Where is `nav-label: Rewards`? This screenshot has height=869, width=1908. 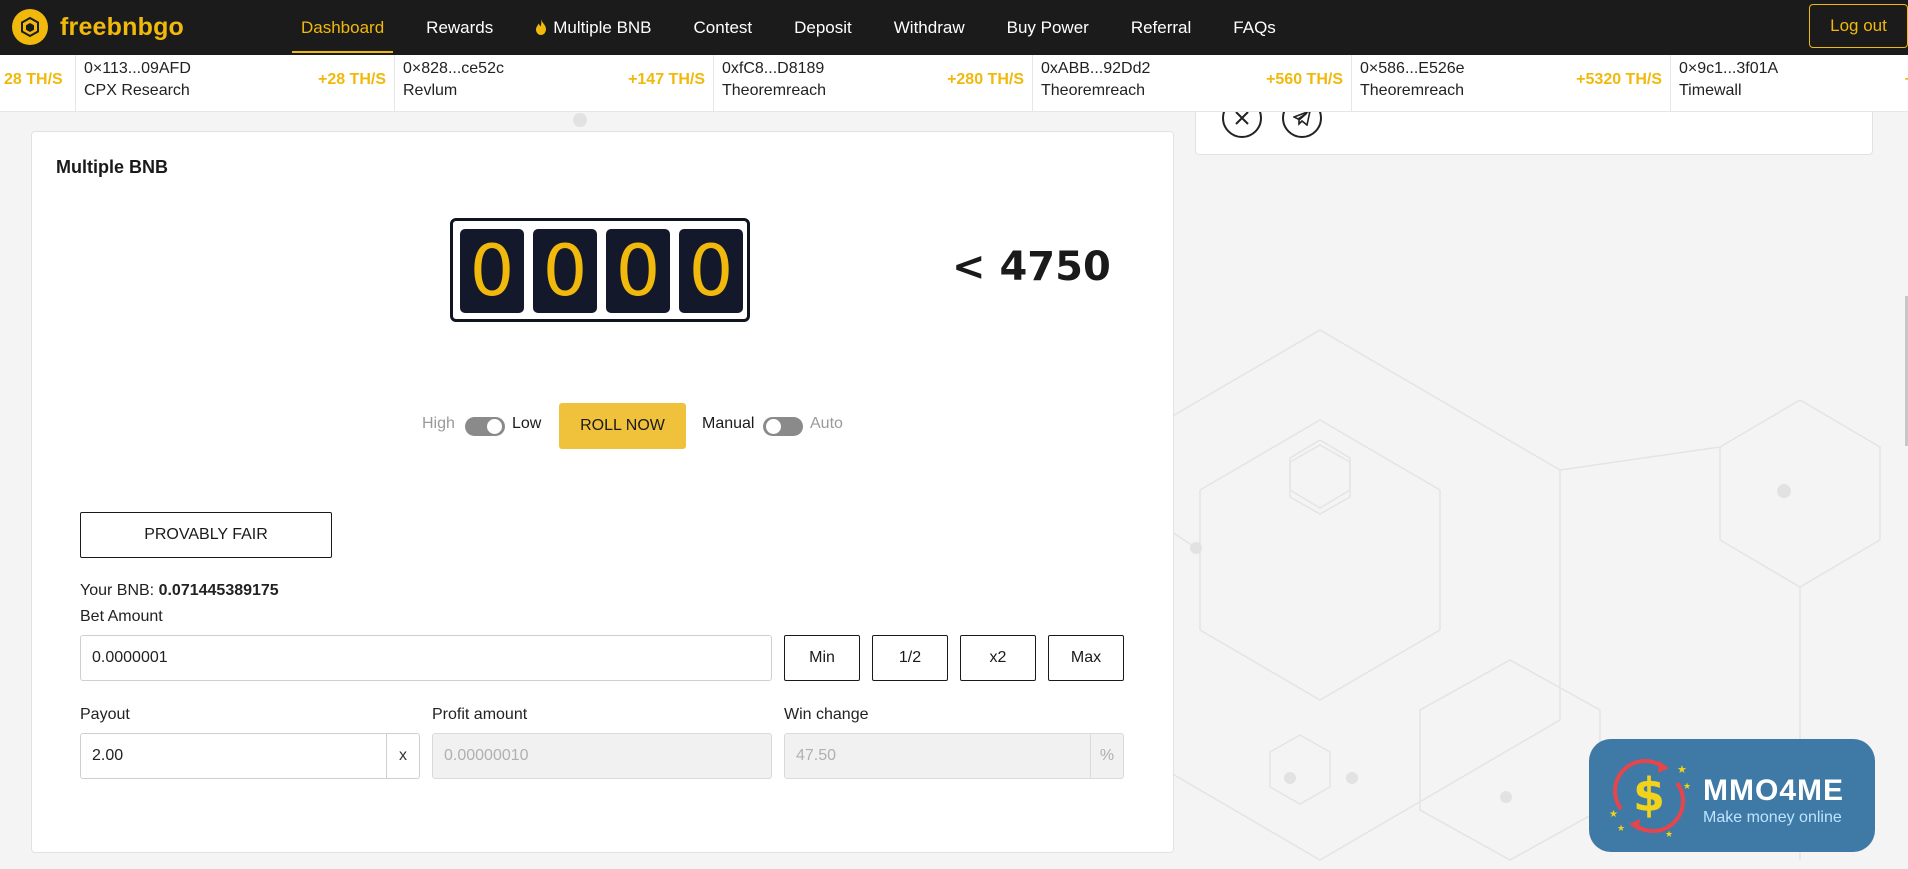 nav-label: Rewards is located at coordinates (460, 27).